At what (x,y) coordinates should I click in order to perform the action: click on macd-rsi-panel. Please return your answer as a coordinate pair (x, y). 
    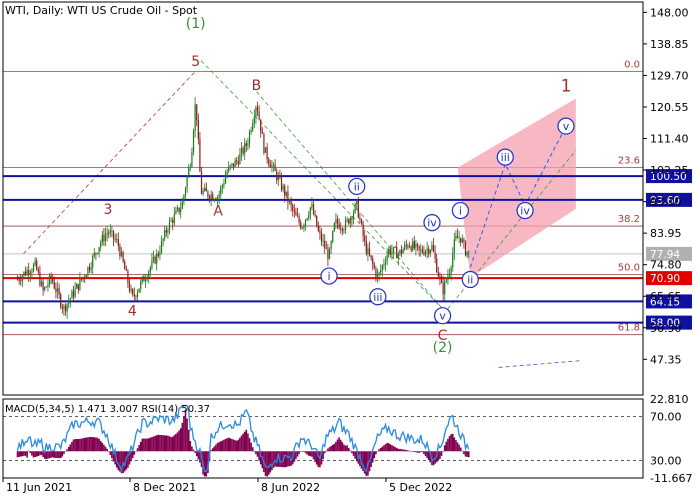
    Looking at the image, I should click on (323, 440).